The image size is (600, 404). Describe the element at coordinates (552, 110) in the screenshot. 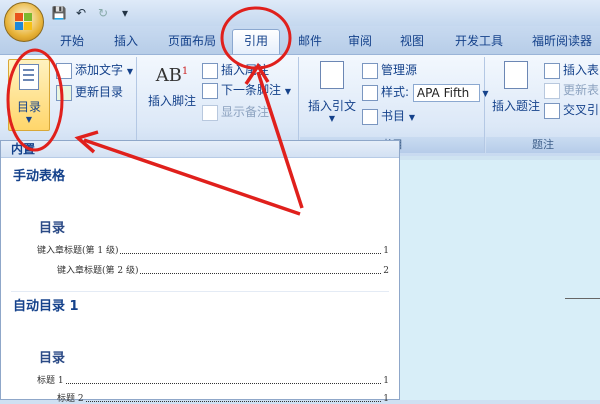

I see `cross-reference-icon` at that location.